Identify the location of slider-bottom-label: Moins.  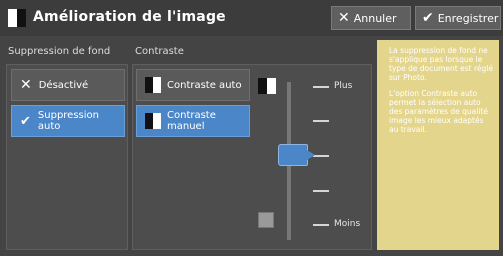
(347, 224).